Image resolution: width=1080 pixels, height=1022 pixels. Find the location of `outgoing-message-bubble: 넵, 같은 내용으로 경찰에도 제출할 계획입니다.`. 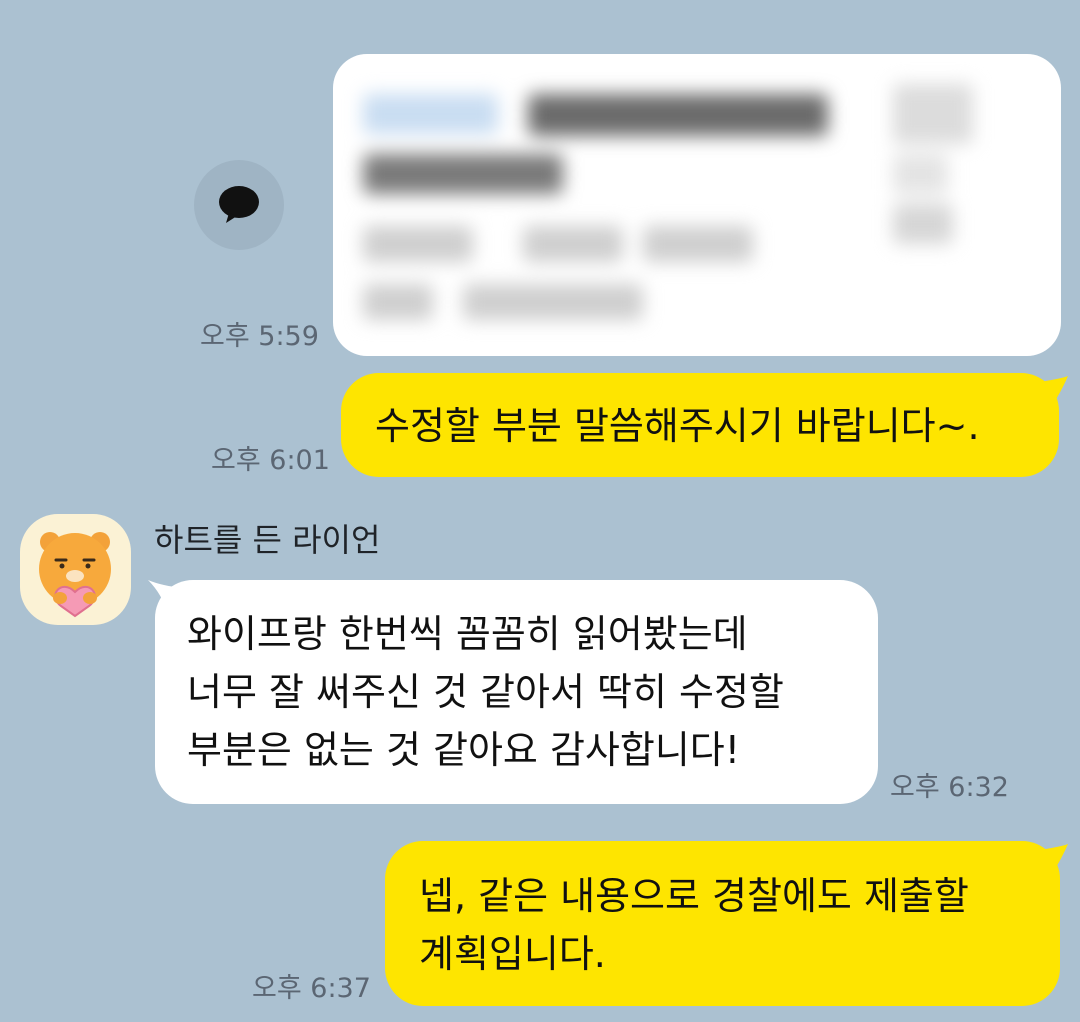

outgoing-message-bubble: 넵, 같은 내용으로 경찰에도 제출할 계획입니다. is located at coordinates (722, 923).